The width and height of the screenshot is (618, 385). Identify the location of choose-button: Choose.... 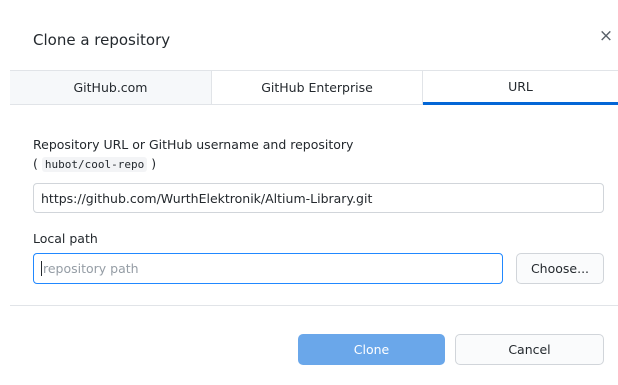
(560, 268).